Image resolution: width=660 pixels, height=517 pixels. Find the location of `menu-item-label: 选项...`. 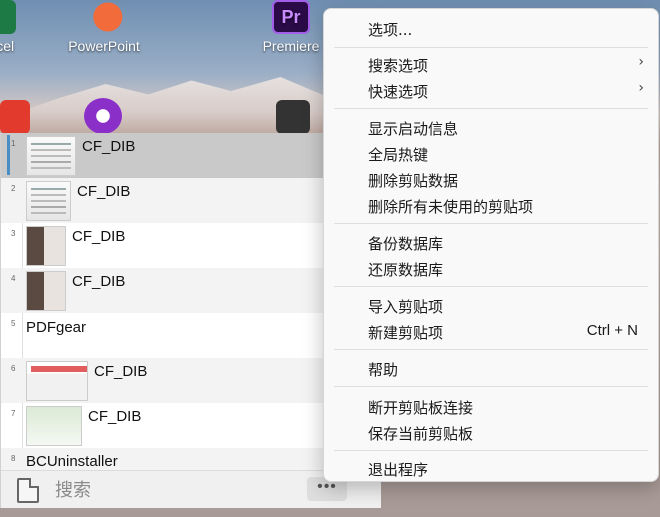

menu-item-label: 选项... is located at coordinates (390, 30).